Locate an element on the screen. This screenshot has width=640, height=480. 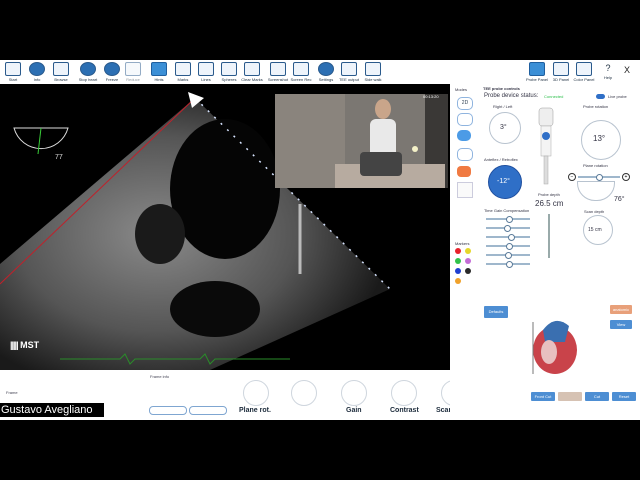
view-button: View is located at coordinates (621, 324).